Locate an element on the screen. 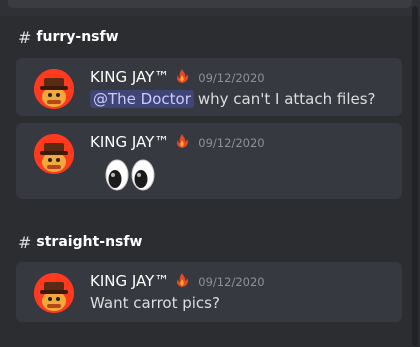  top-bar-pill is located at coordinates (210, 4).